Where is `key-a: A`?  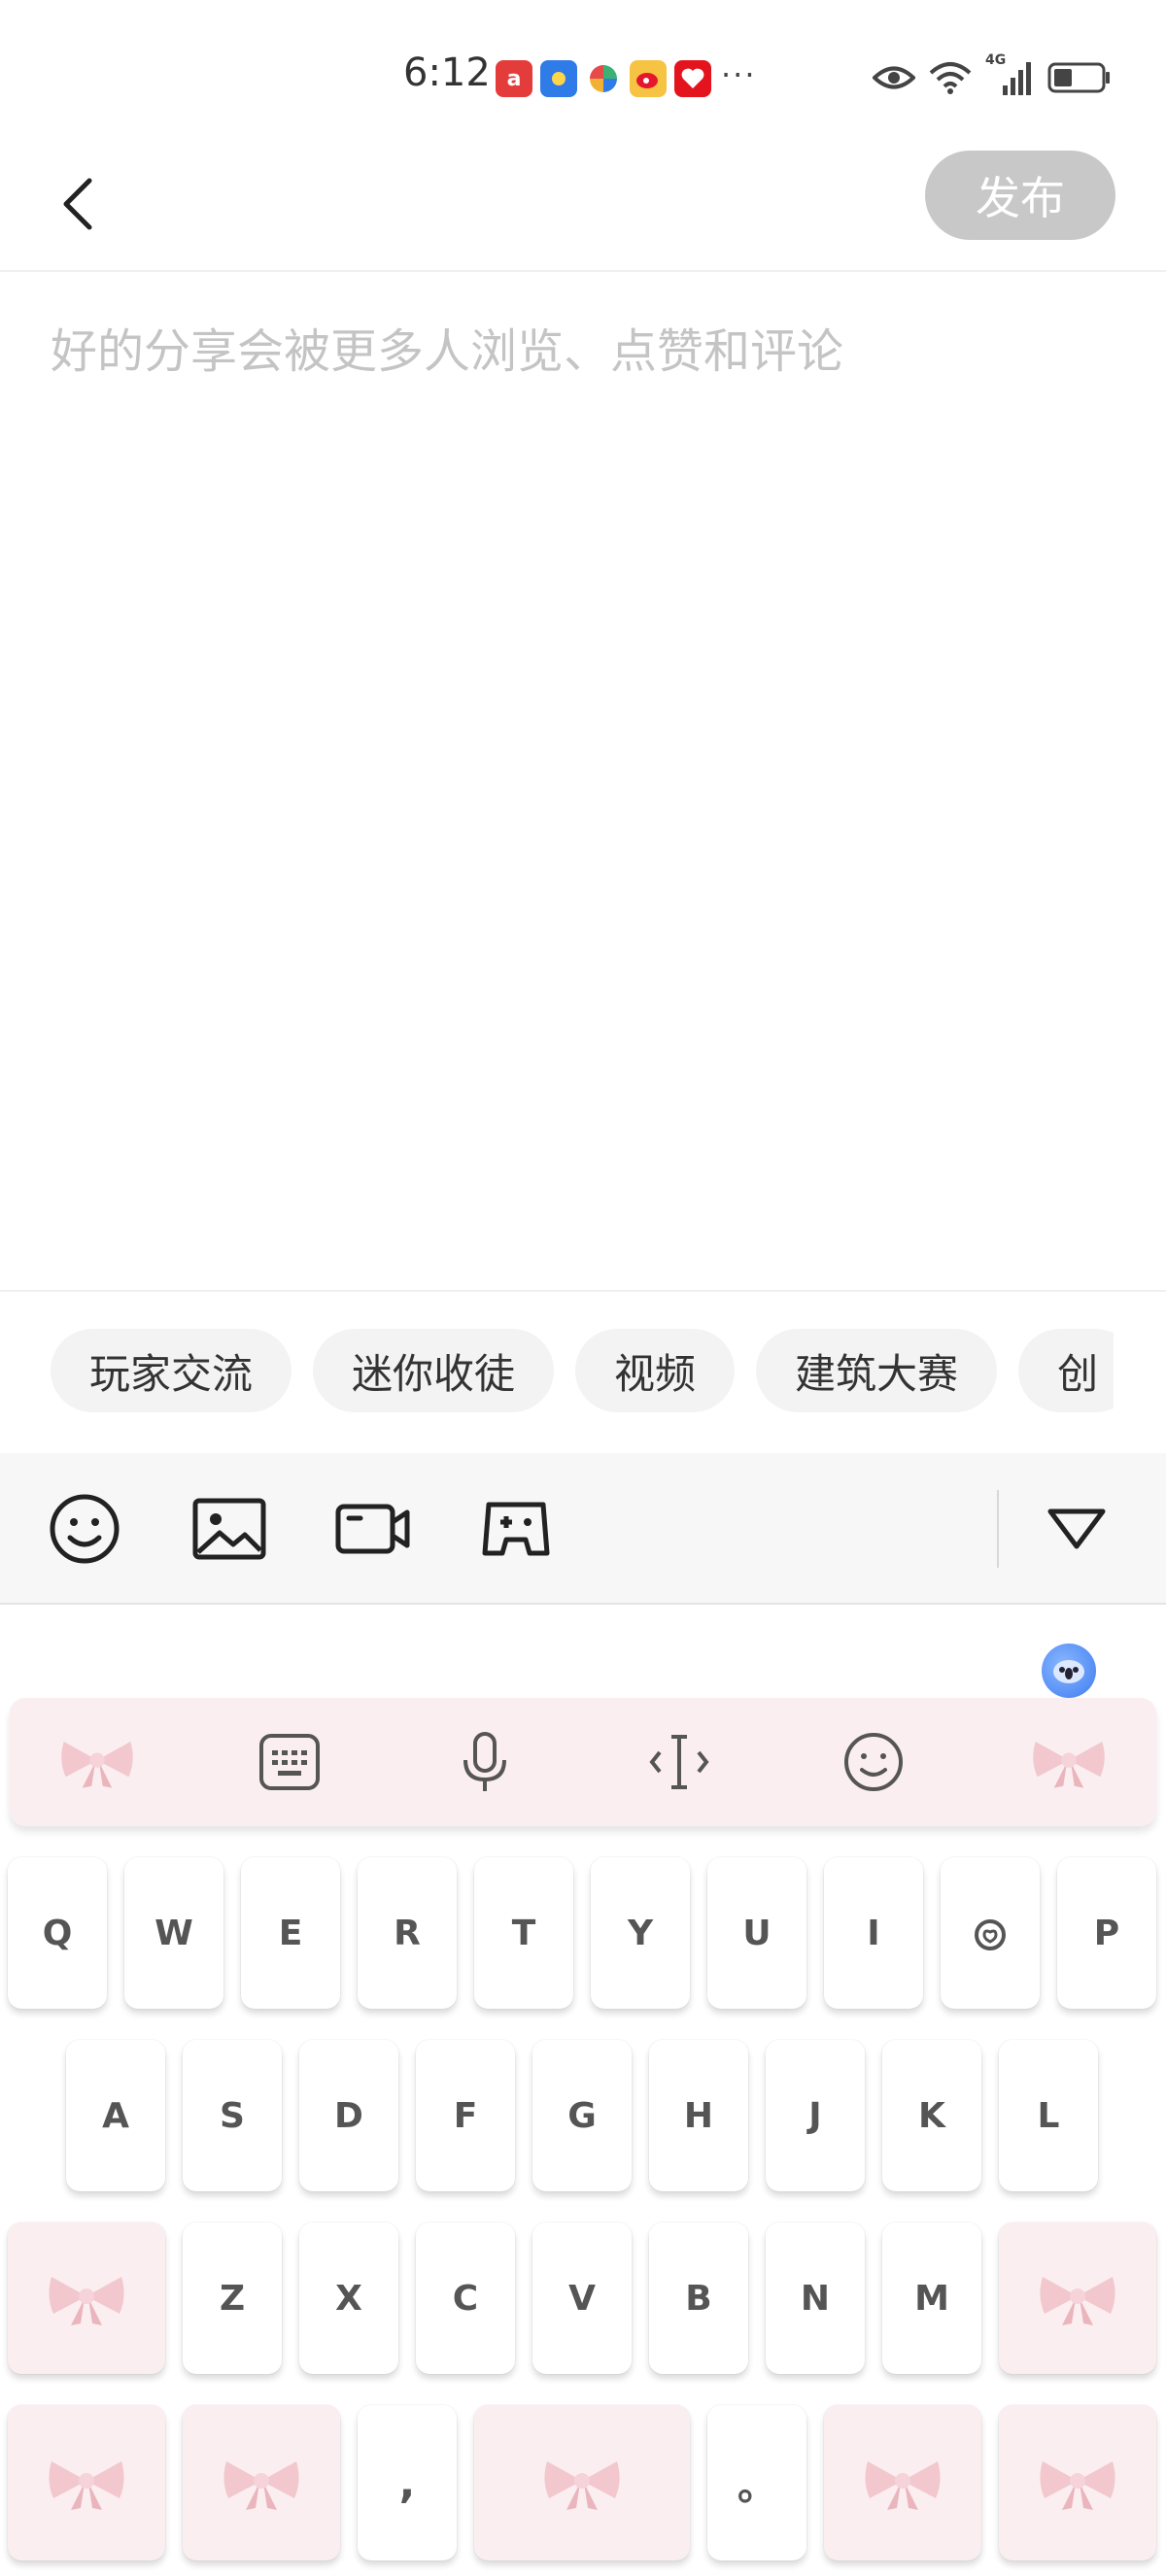 key-a: A is located at coordinates (115, 2115).